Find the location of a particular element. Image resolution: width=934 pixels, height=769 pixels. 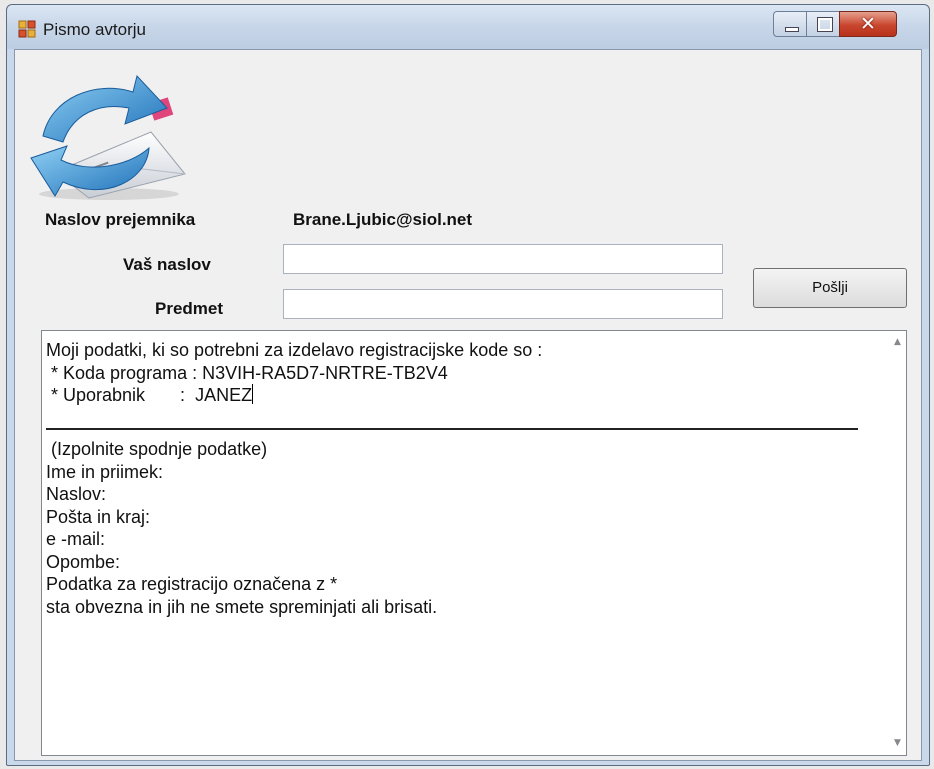

scroll-down-icon: ▼ is located at coordinates (897, 743).